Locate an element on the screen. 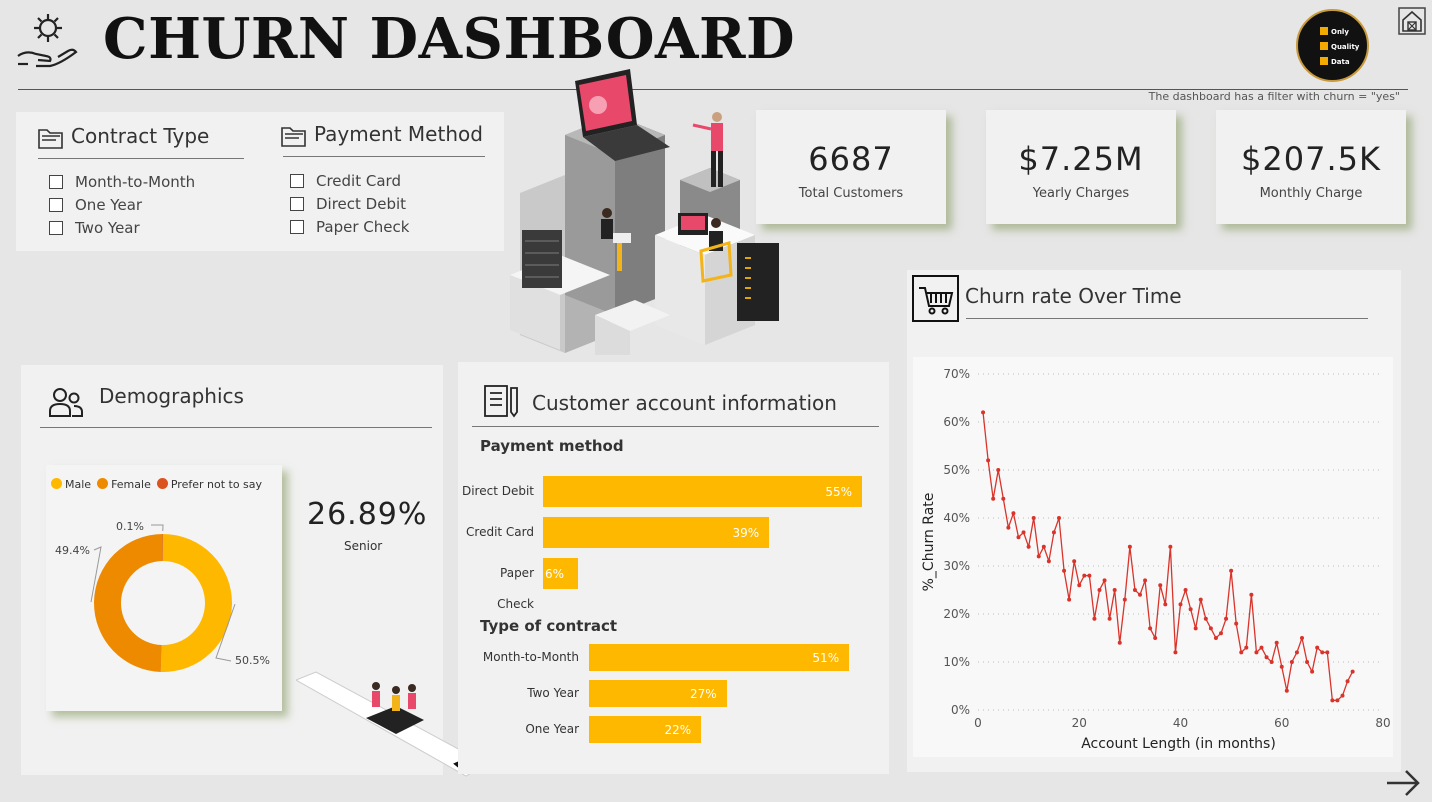  donut-slice-male is located at coordinates (196, 603).